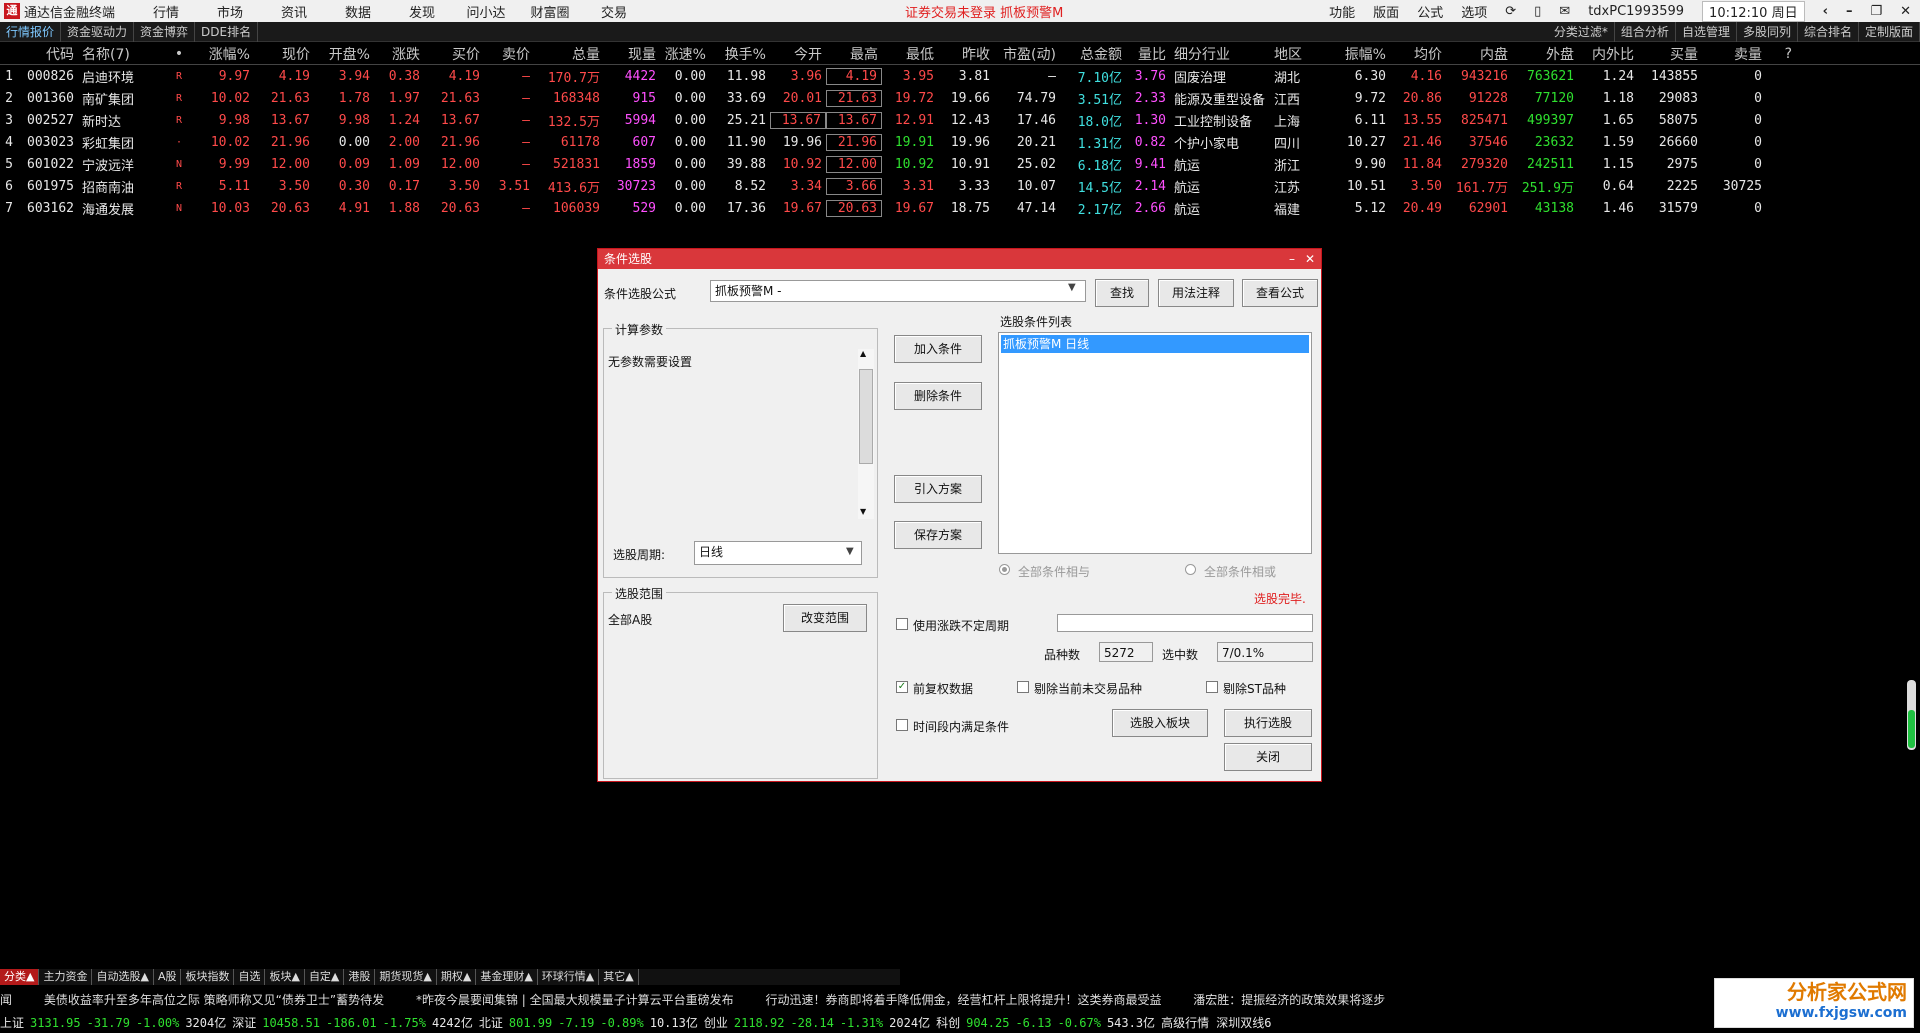  Describe the element at coordinates (1289, 1000) in the screenshot. I see `news-item: 潘宏胜：提振经济的政策效果将逐步` at that location.